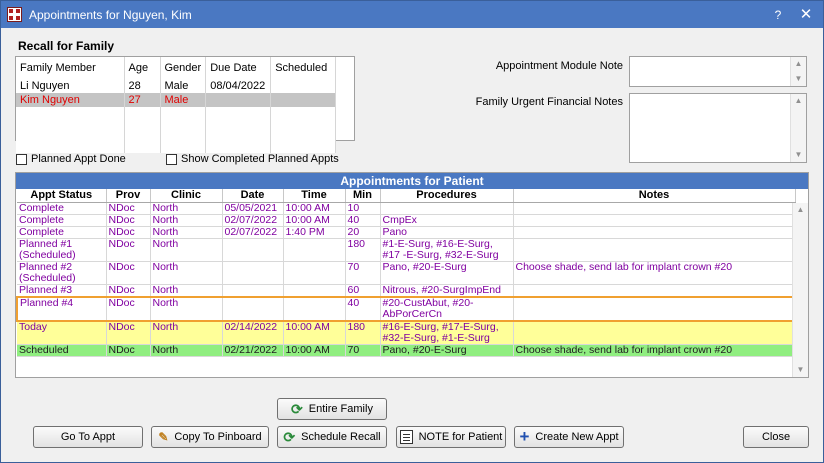  What do you see at coordinates (447, 220) in the screenshot?
I see `cell-procedures: CmpEx` at bounding box center [447, 220].